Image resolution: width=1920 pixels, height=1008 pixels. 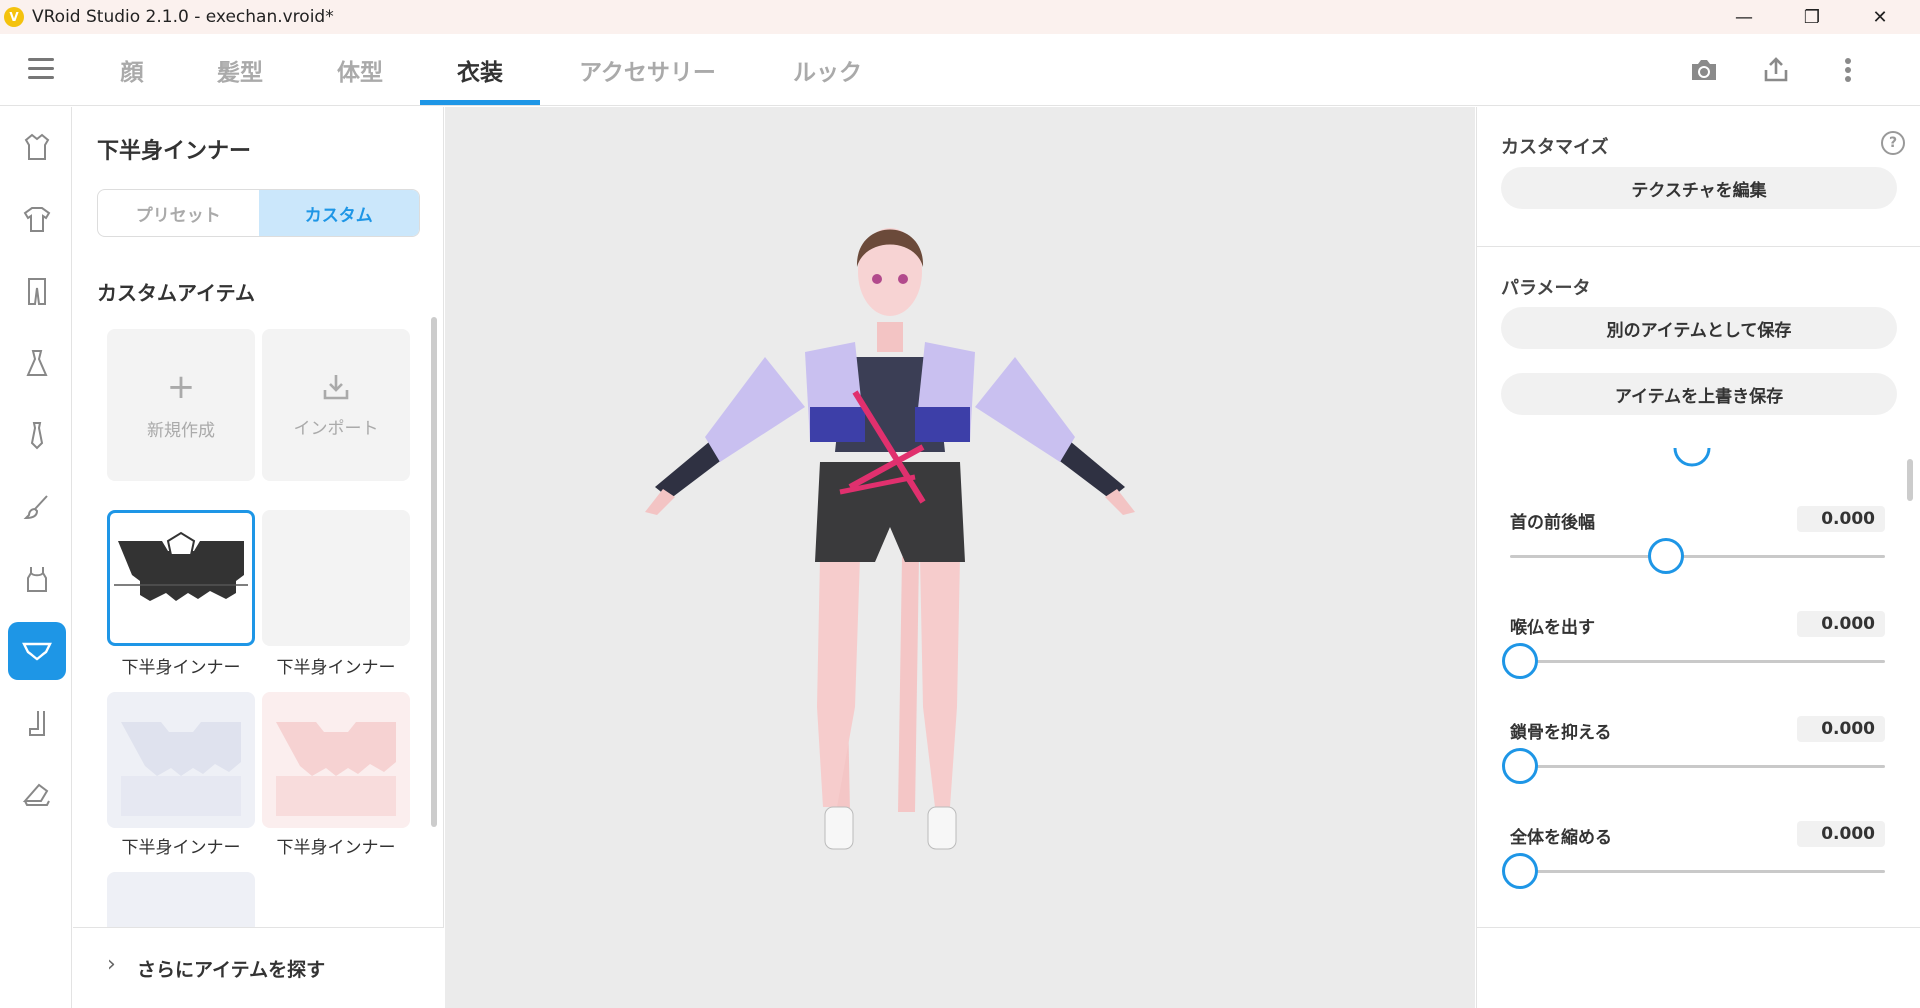 What do you see at coordinates (1699, 188) in the screenshot?
I see `edit-texture-button: テクスチャを編集` at bounding box center [1699, 188].